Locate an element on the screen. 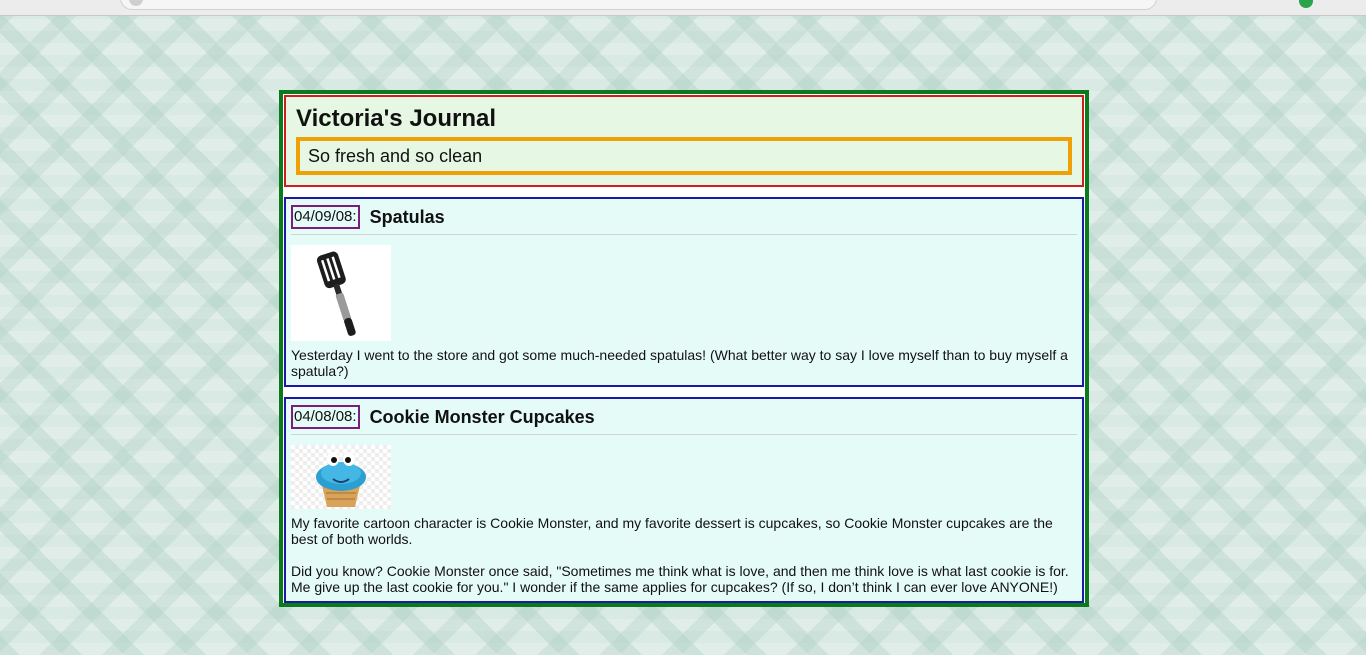 The height and width of the screenshot is (655, 1366). browser-chrome is located at coordinates (683, 8).